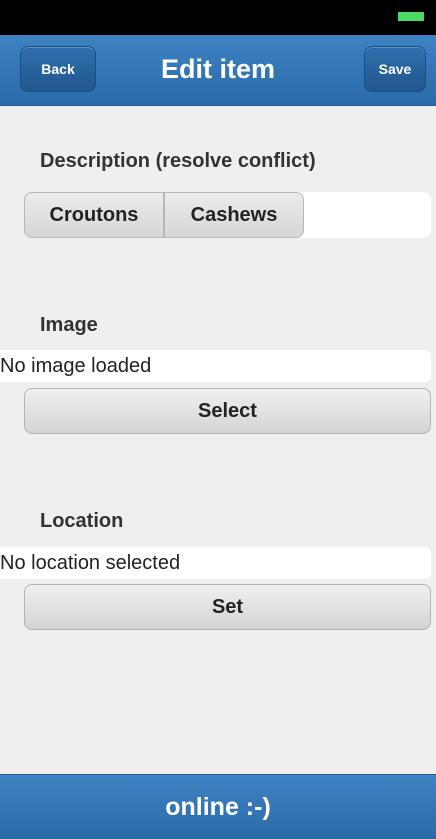 The image size is (436, 839). I want to click on connection-status-bar: online :-), so click(218, 806).